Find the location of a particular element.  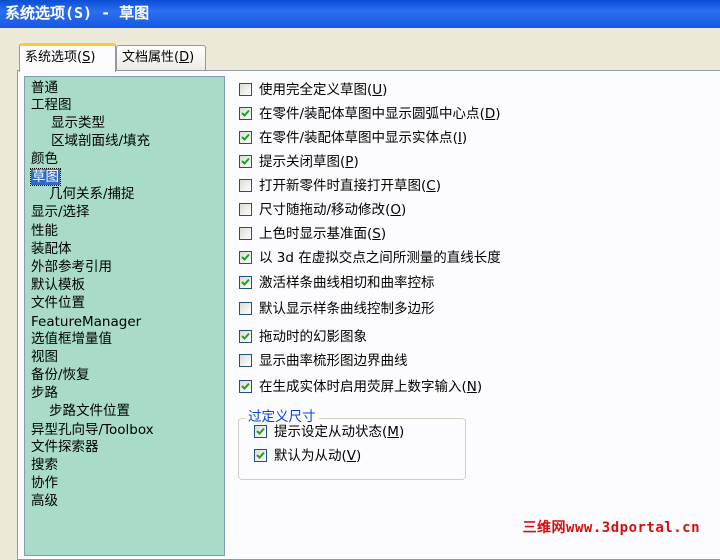

tree-item: 文件探索器 is located at coordinates (65, 447).